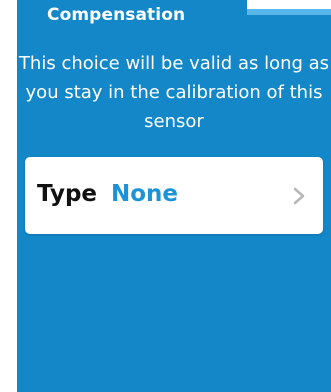 This screenshot has height=392, width=331. I want to click on page-title: Compensation, so click(116, 15).